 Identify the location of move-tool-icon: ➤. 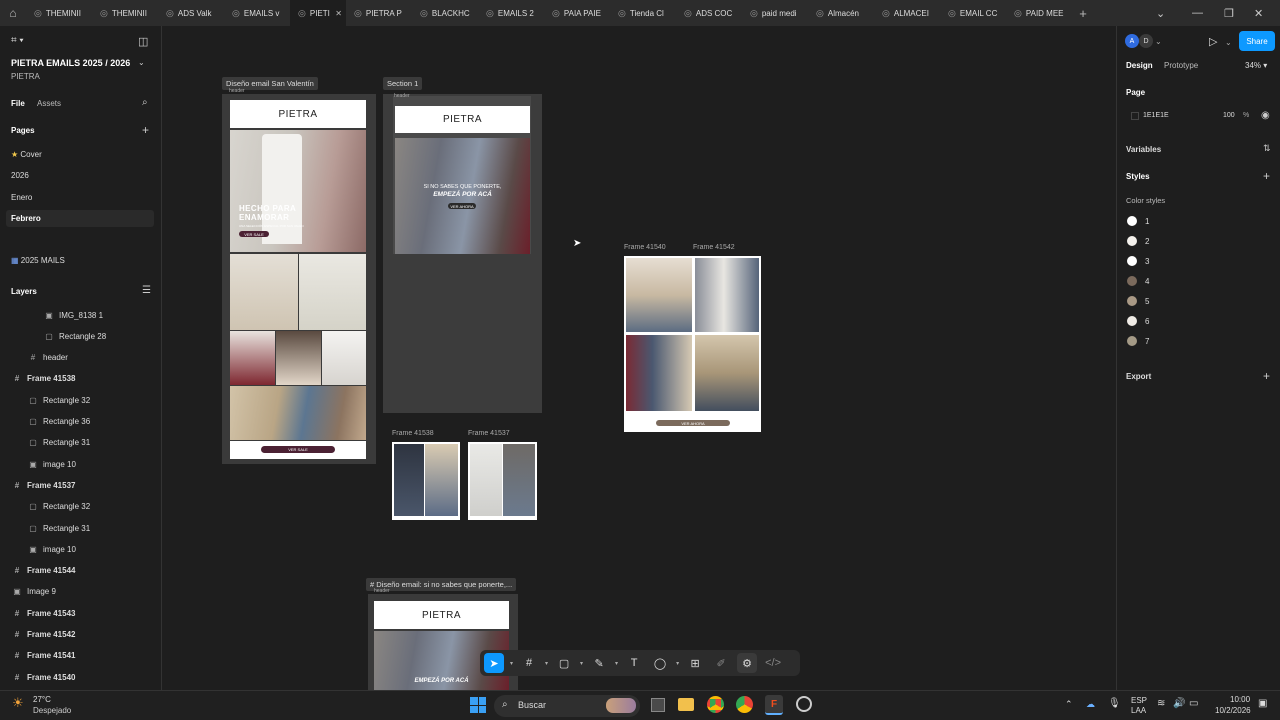
(494, 663).